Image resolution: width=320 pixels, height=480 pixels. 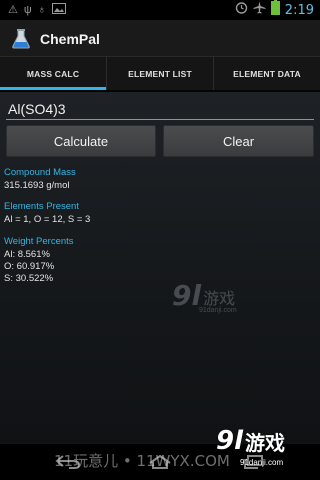 I want to click on tab-mass-calc: MASS CALC, so click(x=53, y=73).